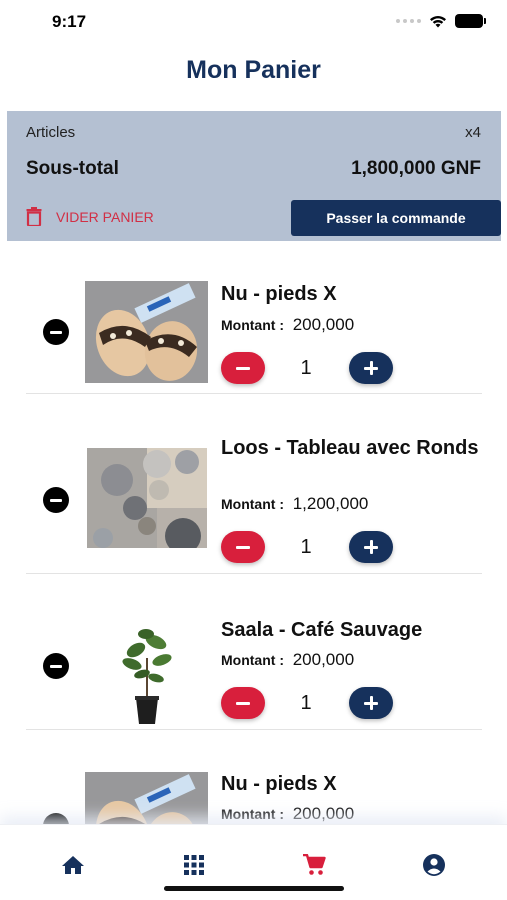  Describe the element at coordinates (438, 22) in the screenshot. I see `wifi-icon` at that location.